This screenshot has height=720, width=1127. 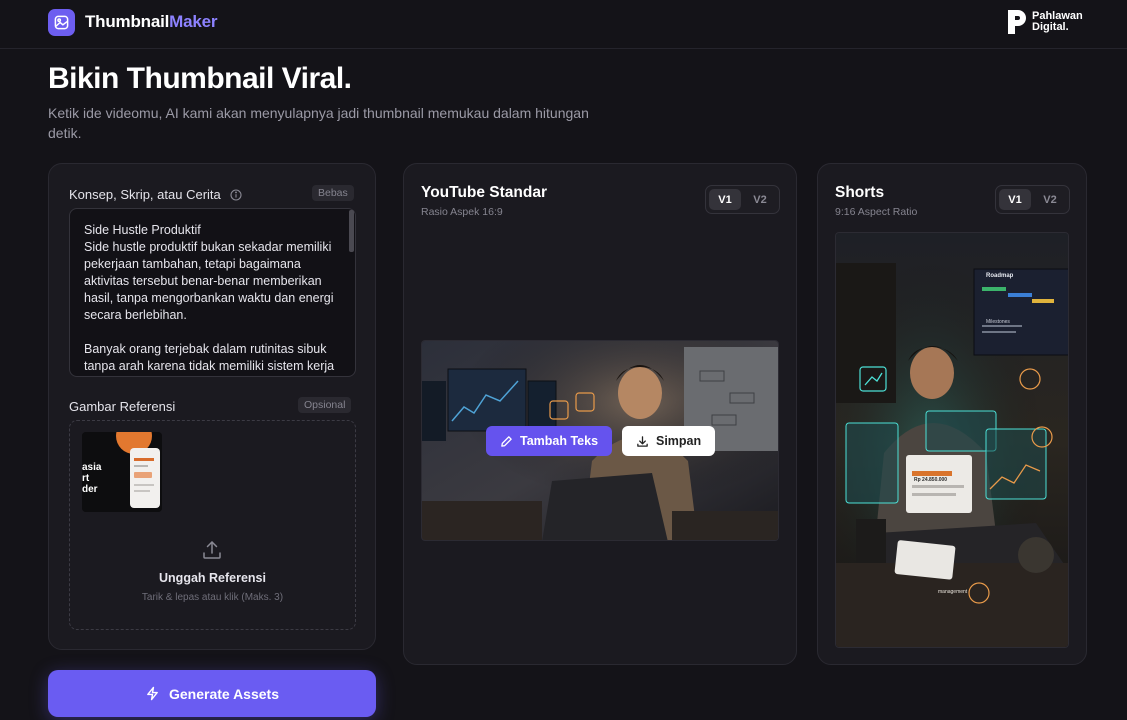 What do you see at coordinates (145, 194) in the screenshot?
I see `concept-label: Konsep, Skrip, atau Cerita` at bounding box center [145, 194].